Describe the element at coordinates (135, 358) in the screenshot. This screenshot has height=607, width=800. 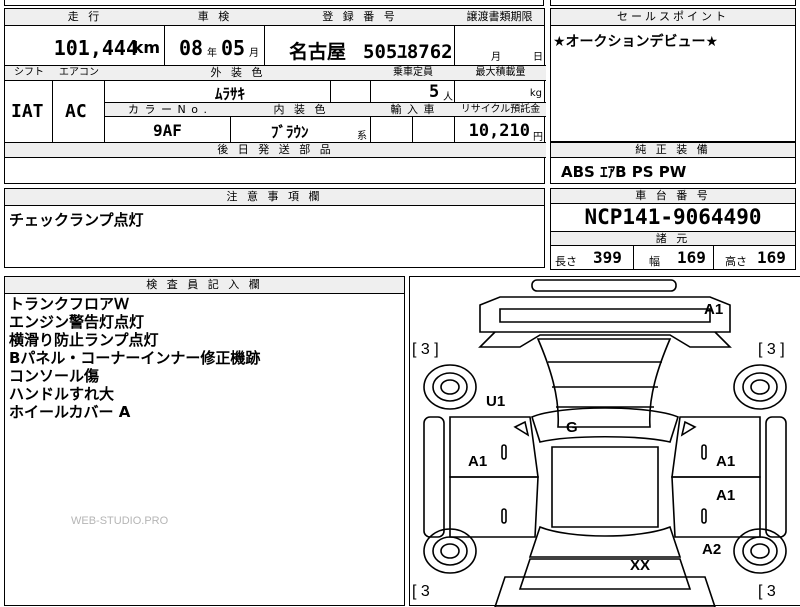
I see `inspector-line: Bパネル・コーナーインナー修正機跡` at that location.